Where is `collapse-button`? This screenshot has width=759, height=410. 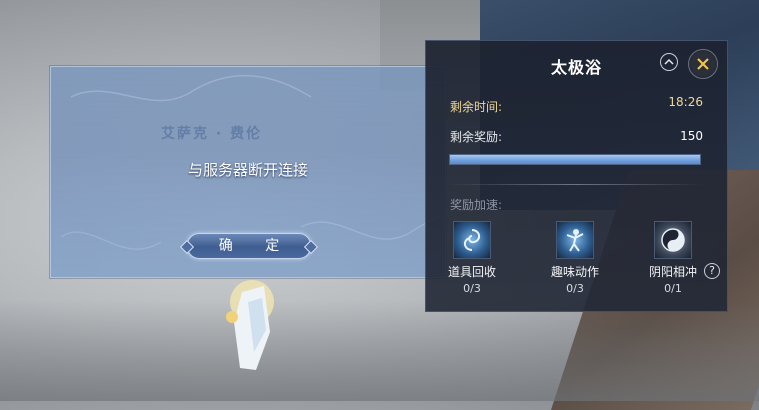
collapse-button is located at coordinates (669, 62).